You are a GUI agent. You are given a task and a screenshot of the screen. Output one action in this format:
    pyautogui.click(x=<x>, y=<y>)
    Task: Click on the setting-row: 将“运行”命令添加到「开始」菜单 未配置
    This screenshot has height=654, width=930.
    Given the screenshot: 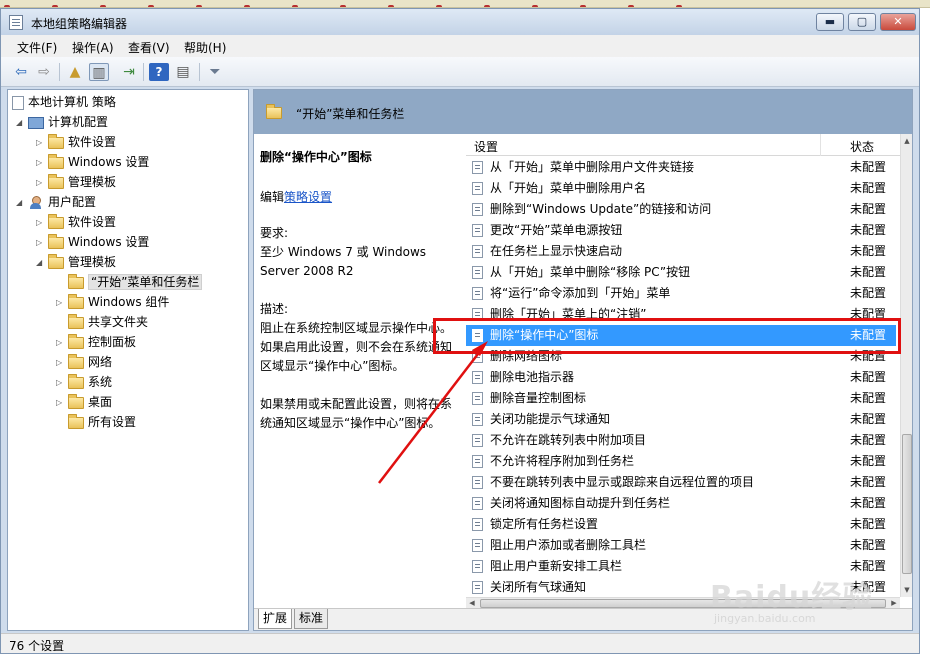 What is the action you would take?
    pyautogui.click(x=681, y=293)
    